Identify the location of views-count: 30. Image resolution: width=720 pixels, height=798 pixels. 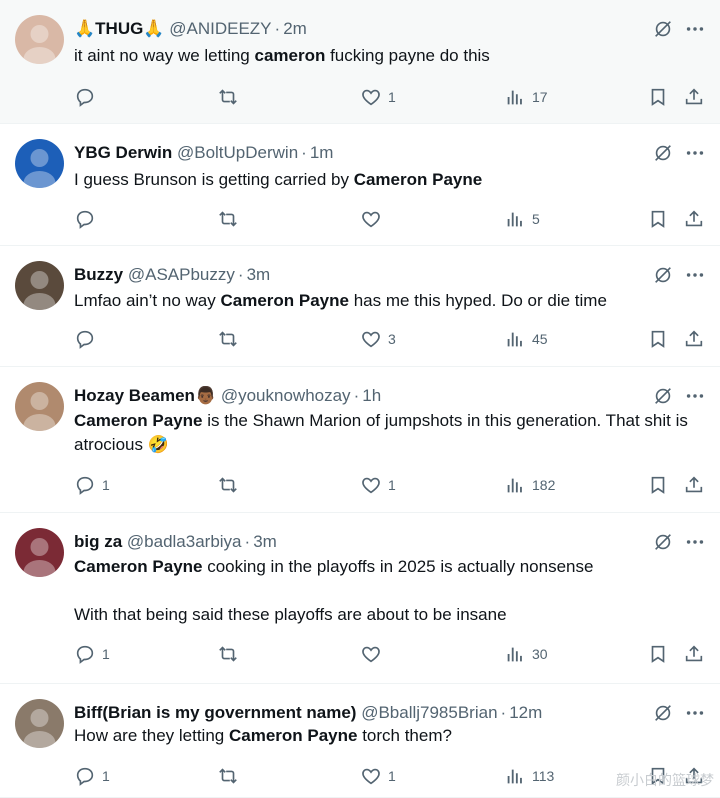
(540, 654).